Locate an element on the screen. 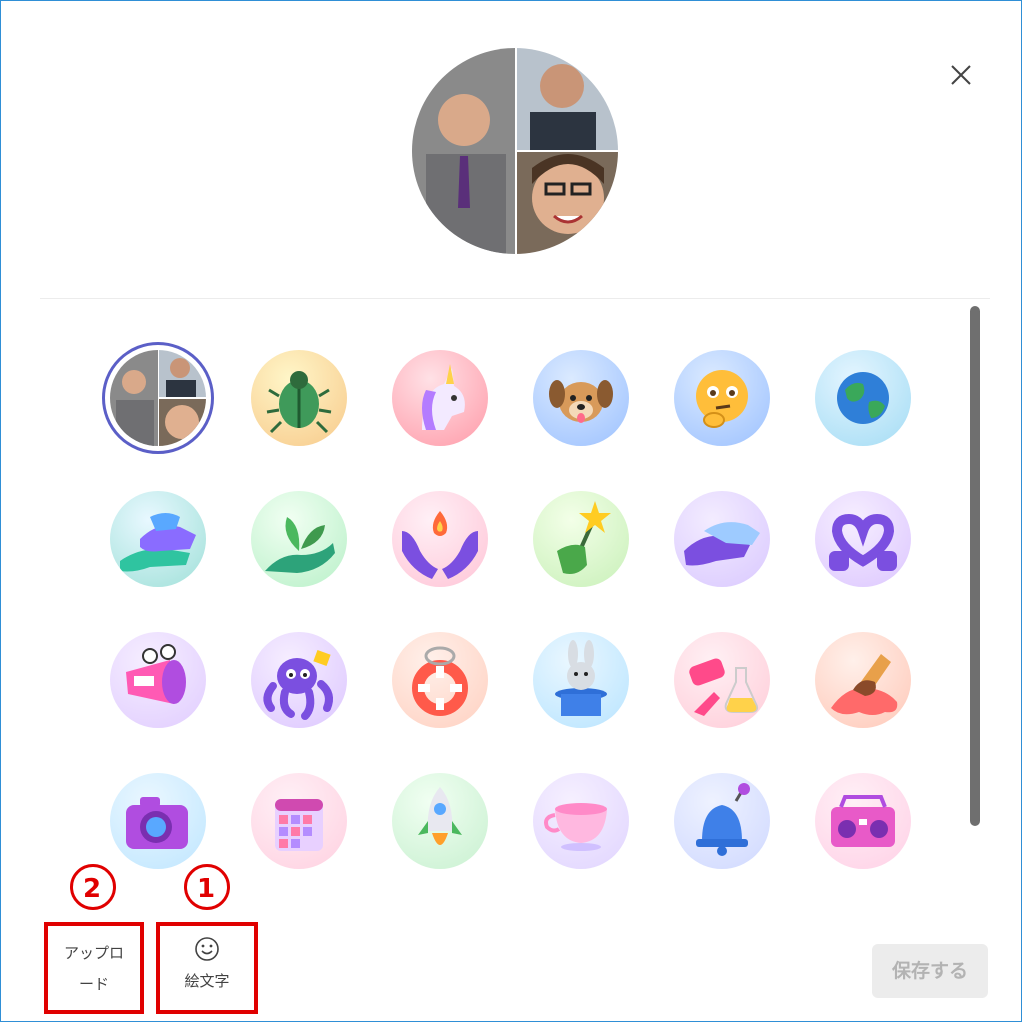  avatar-bell is located at coordinates (722, 821).